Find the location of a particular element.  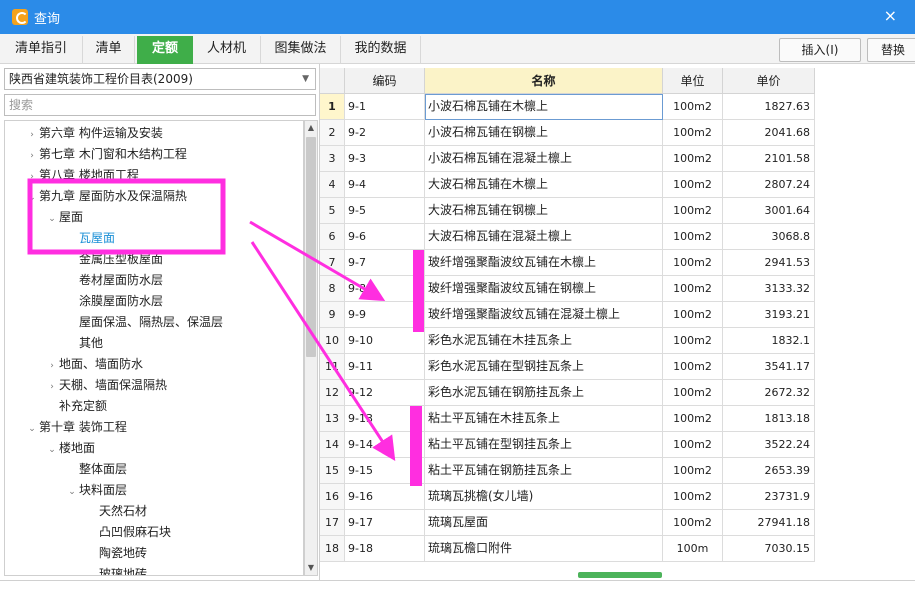

cell-name: 大波石棉瓦铺在钢檩上 is located at coordinates (544, 211).